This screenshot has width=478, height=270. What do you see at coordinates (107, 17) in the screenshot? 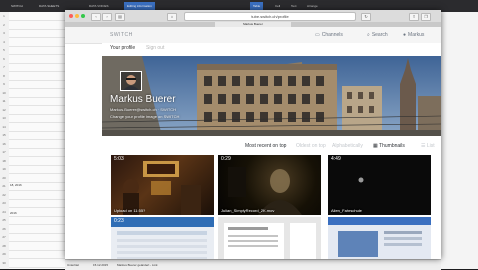
I see `forward-button: ›` at bounding box center [107, 17].